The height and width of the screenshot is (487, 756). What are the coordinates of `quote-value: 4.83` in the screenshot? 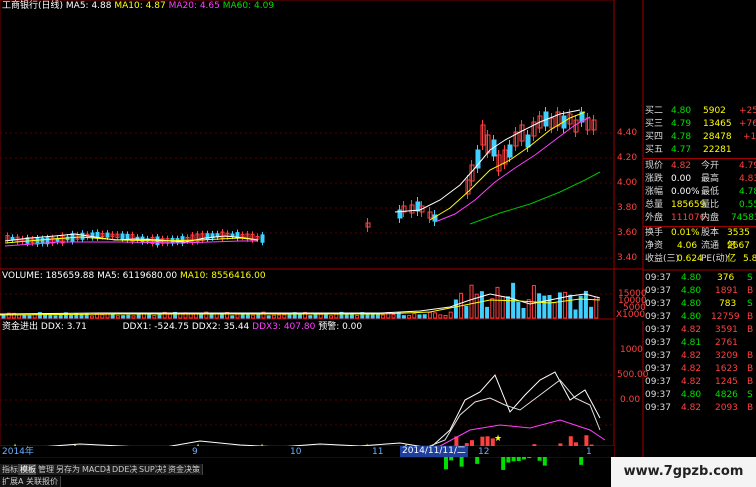 It's located at (747, 179).